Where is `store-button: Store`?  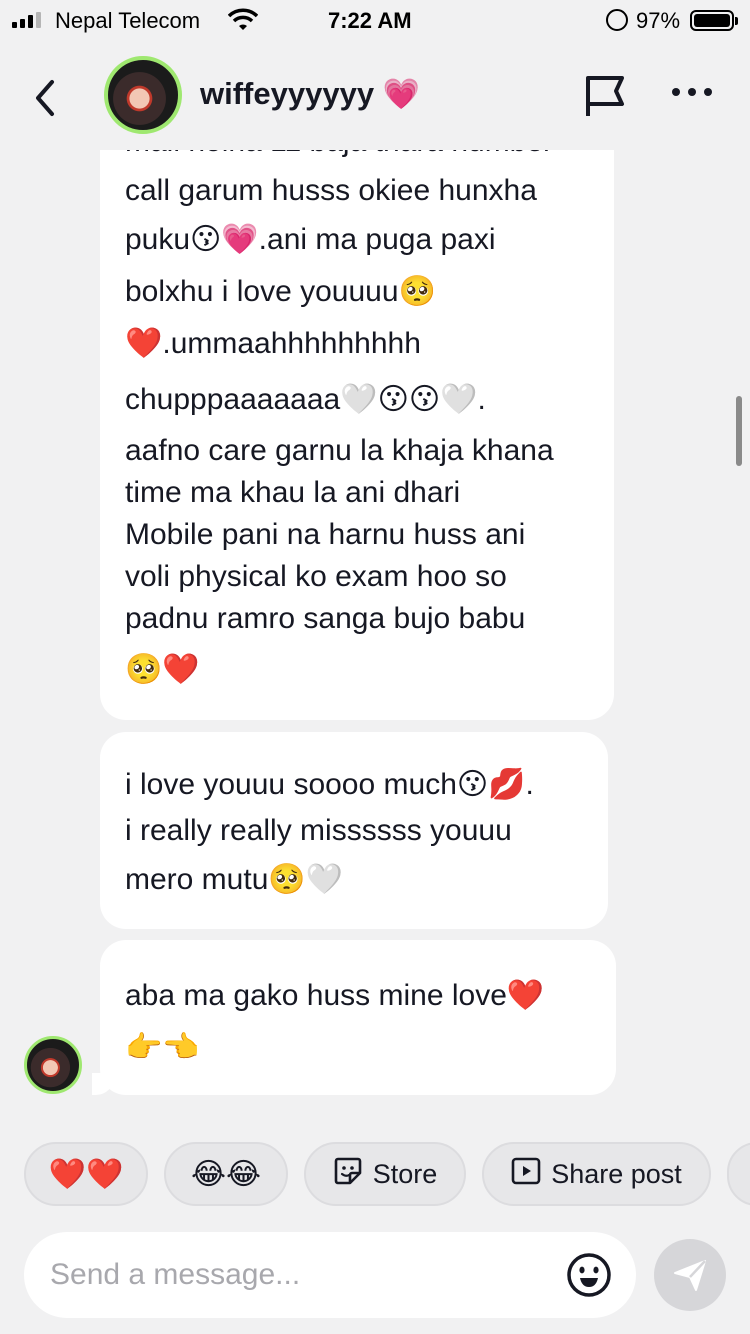 store-button: Store is located at coordinates (385, 1174).